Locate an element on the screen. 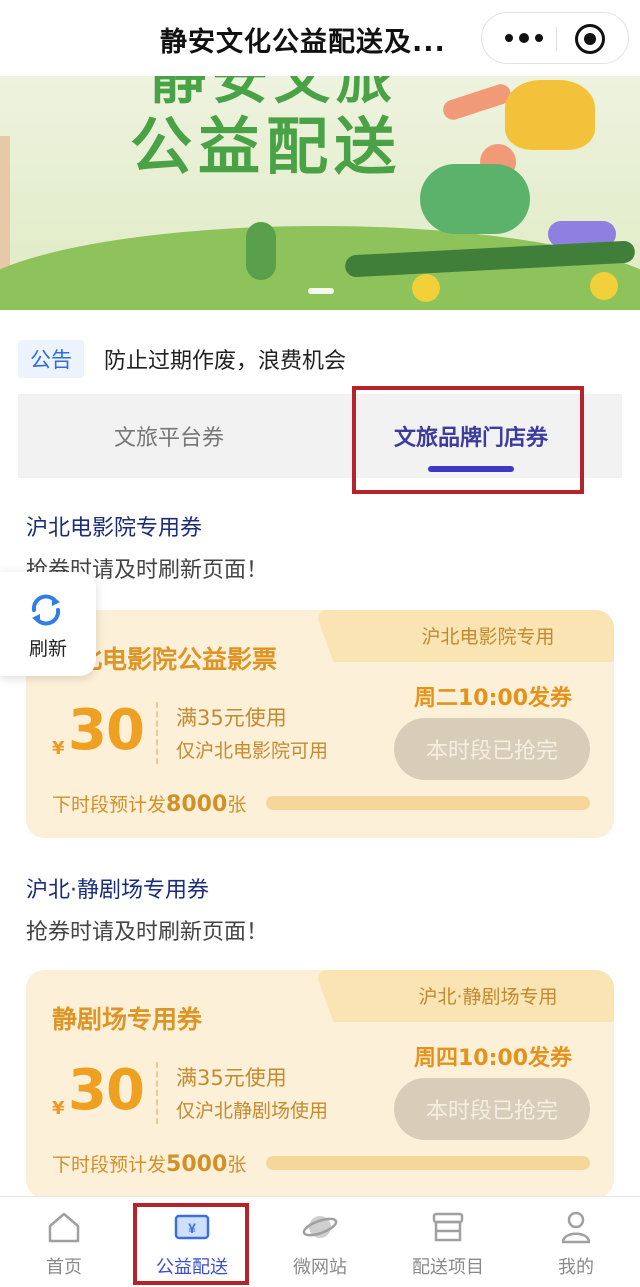 Image resolution: width=640 pixels, height=1287 pixels. nav-label: 我的 is located at coordinates (576, 1267).